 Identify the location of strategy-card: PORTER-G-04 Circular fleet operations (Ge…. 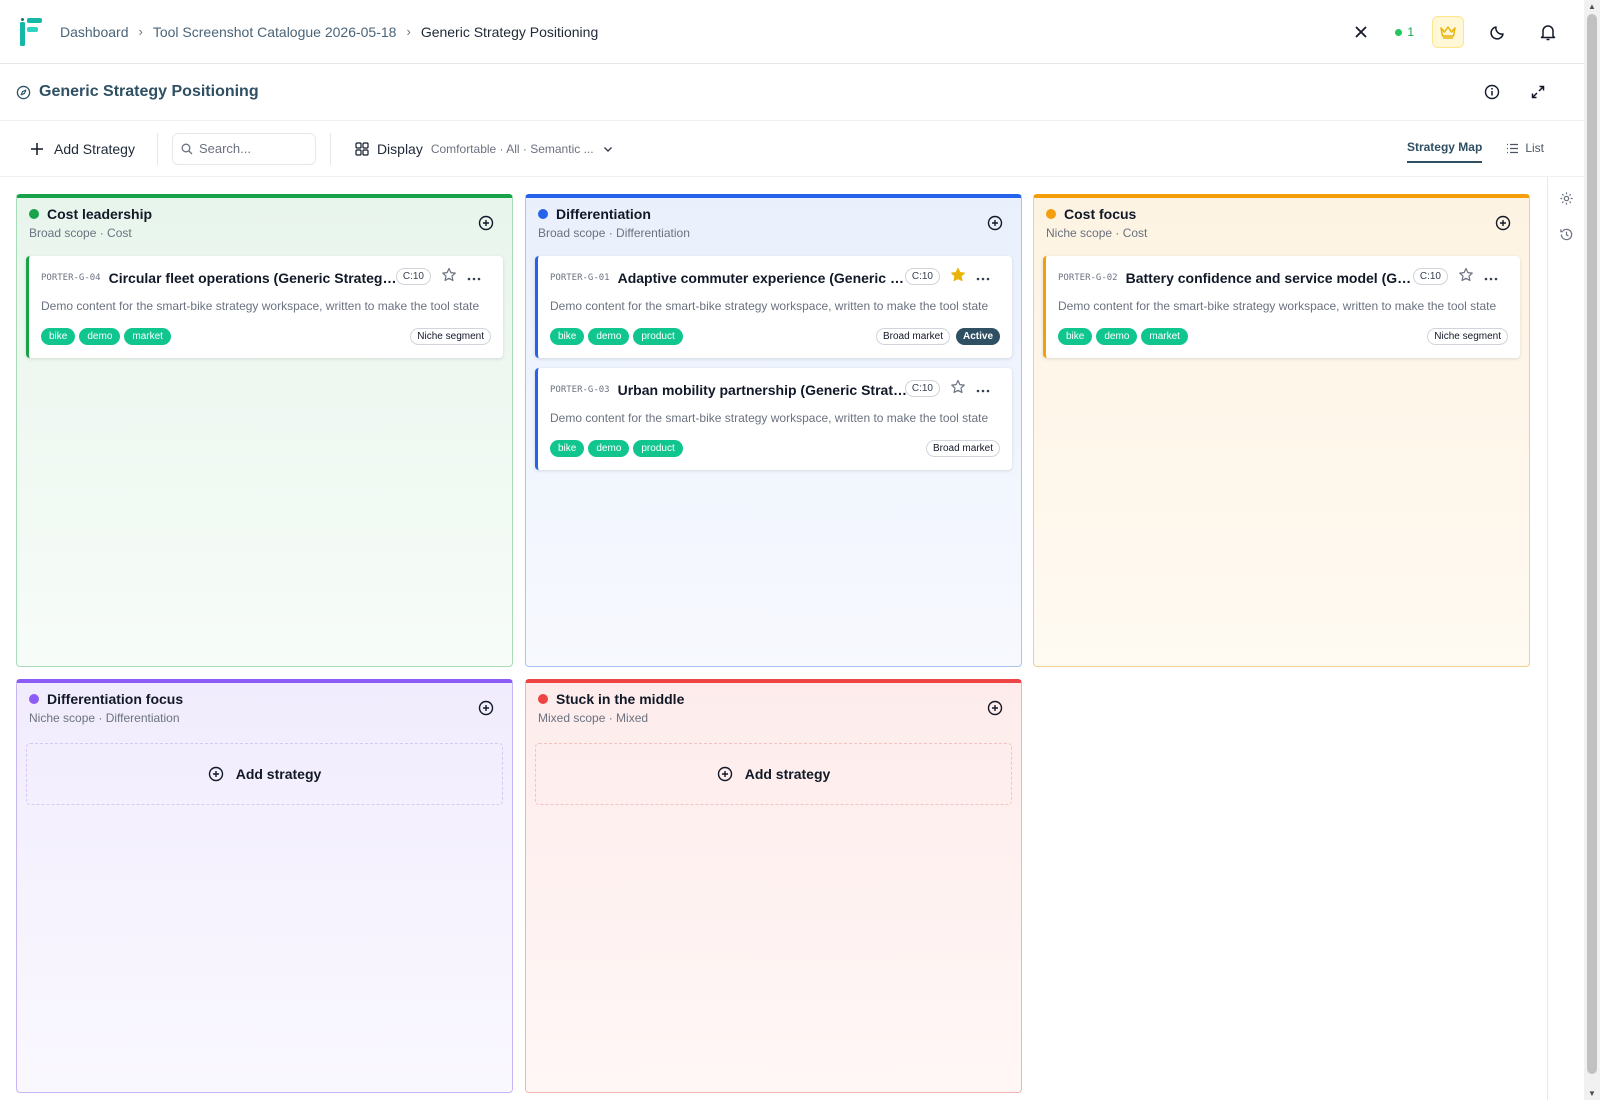
(264, 307).